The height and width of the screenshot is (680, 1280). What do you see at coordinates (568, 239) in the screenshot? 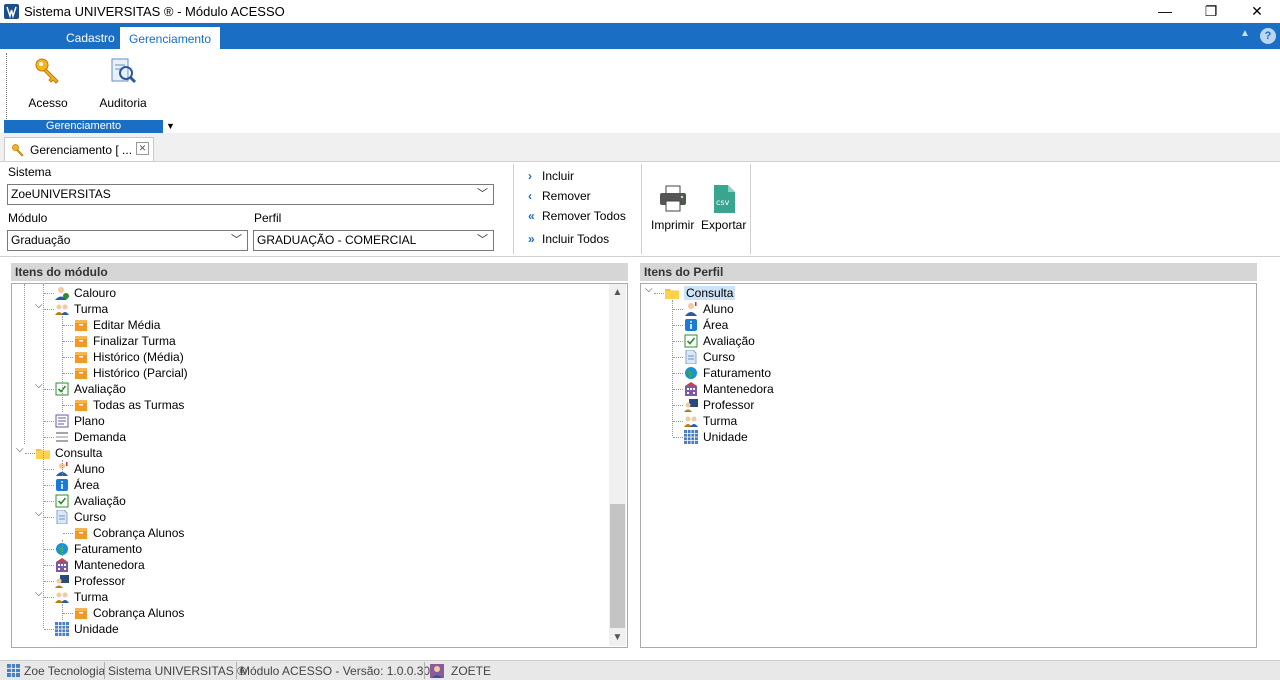
I see `incluir-todos-button: » Incluir Todos` at bounding box center [568, 239].